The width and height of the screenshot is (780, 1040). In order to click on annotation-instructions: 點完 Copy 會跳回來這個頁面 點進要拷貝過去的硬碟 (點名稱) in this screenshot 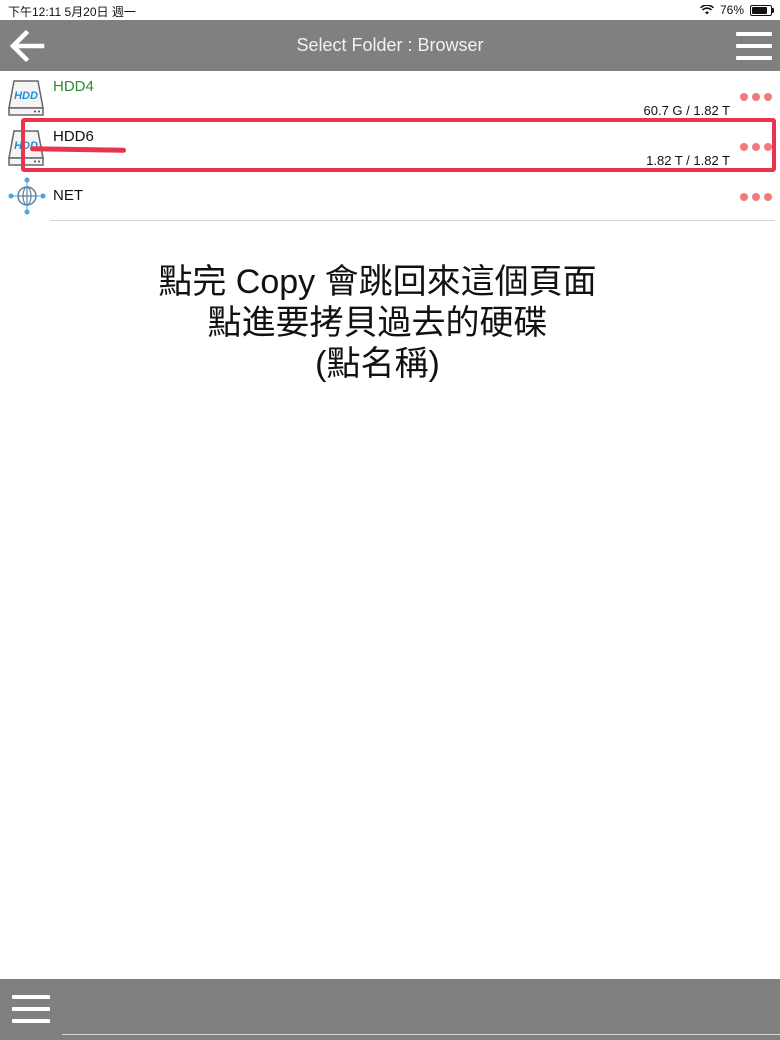, I will do `click(377, 323)`.